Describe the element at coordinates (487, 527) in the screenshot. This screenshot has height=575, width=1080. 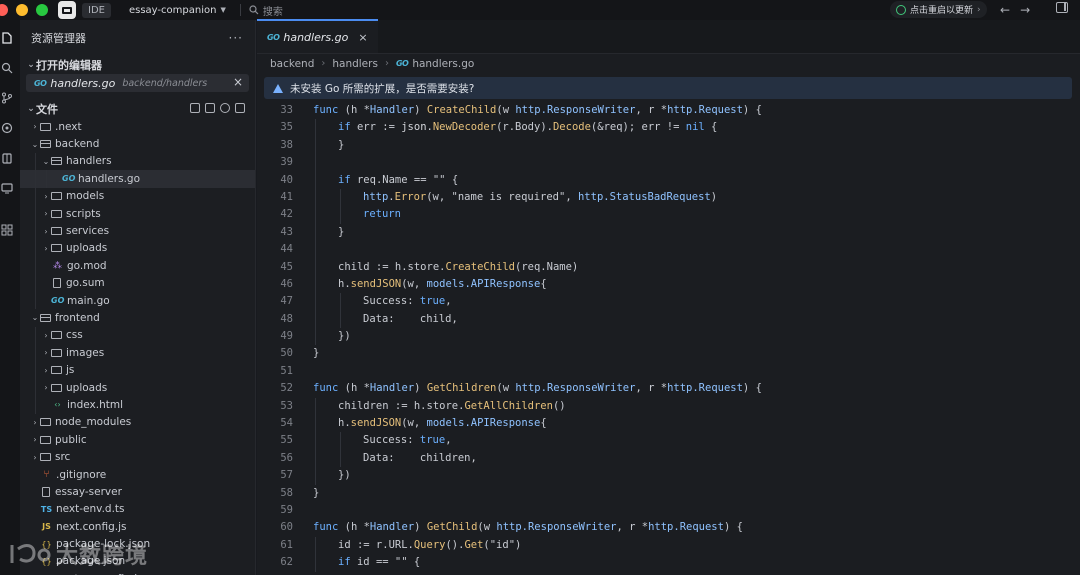
I see `code-token: (w` at that location.